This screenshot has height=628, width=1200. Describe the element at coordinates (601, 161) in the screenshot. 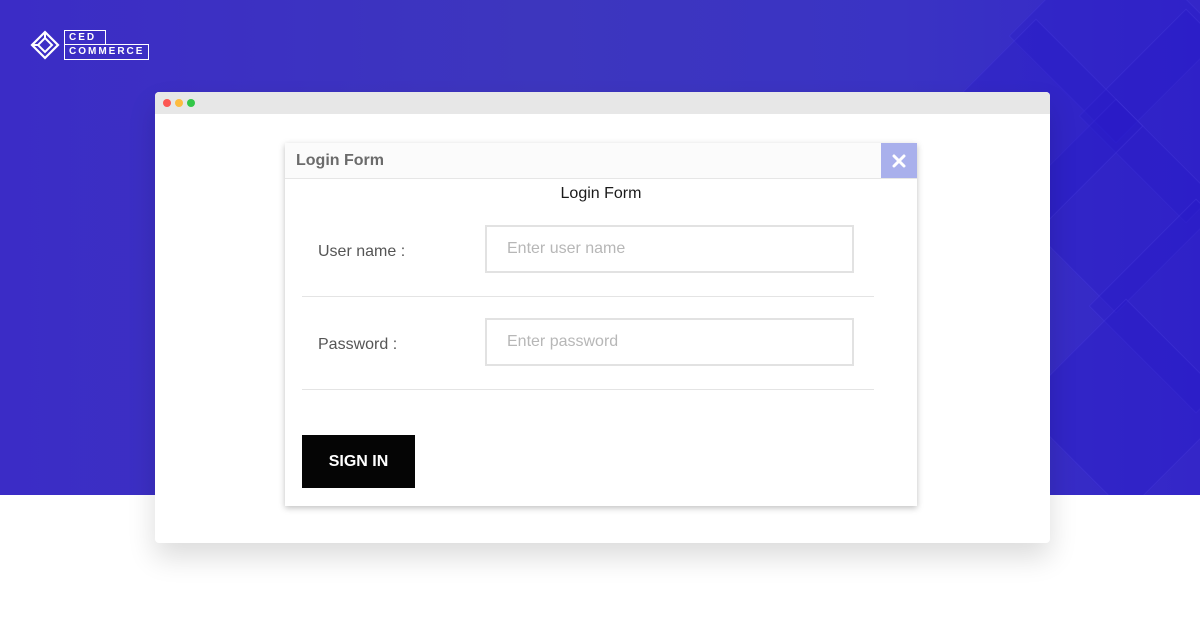

I see `modal-header: Login Form` at that location.